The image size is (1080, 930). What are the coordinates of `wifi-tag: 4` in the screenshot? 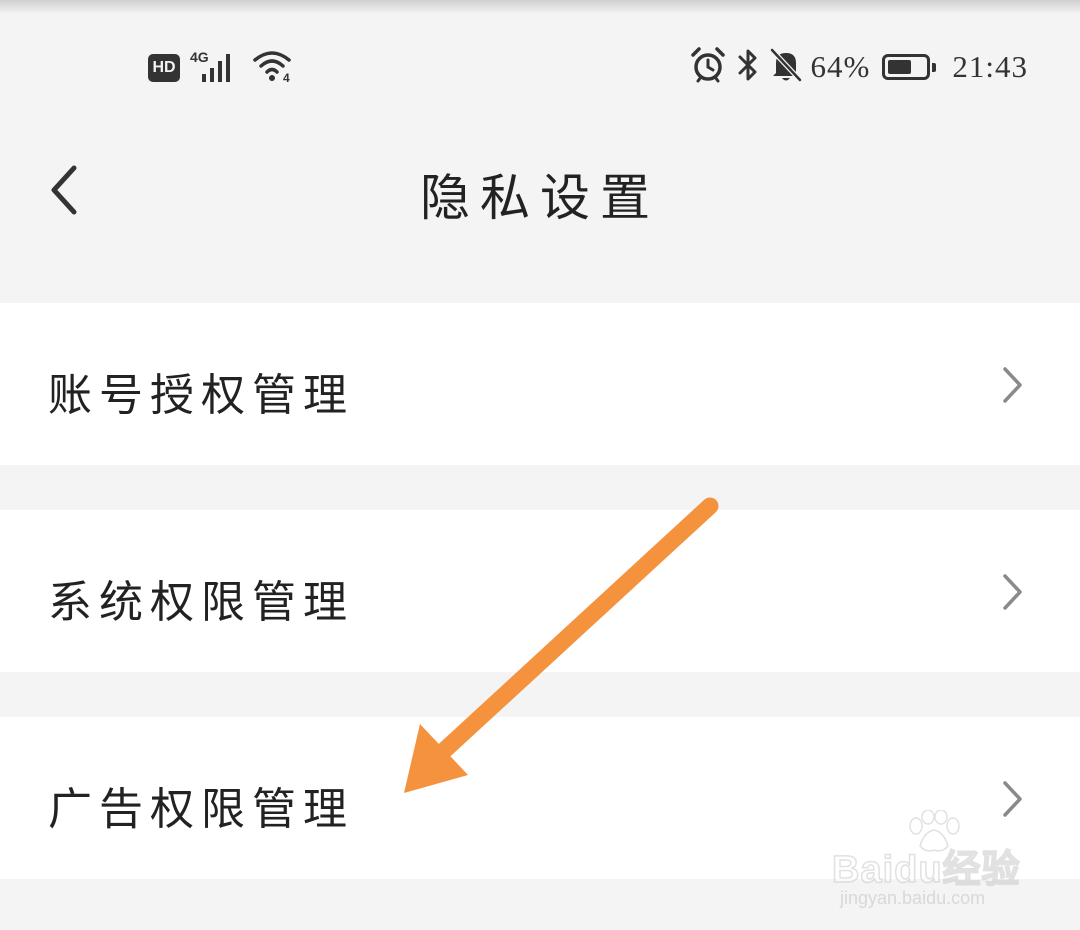 It's located at (286, 77).